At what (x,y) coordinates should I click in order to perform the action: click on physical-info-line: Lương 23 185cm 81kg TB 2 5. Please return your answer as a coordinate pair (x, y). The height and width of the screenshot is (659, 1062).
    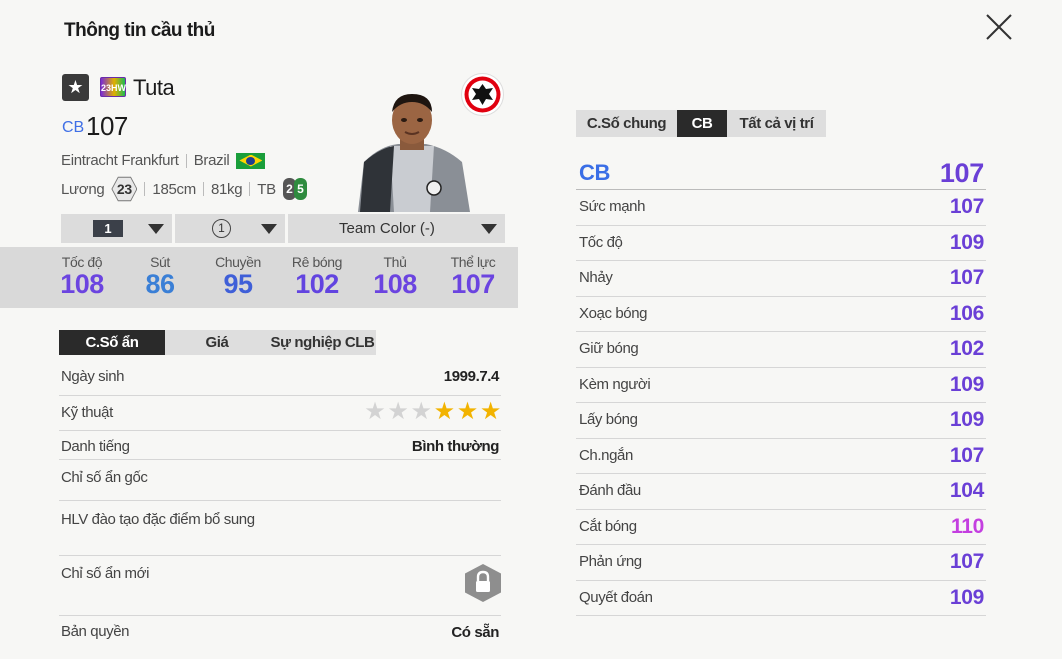
    Looking at the image, I should click on (184, 189).